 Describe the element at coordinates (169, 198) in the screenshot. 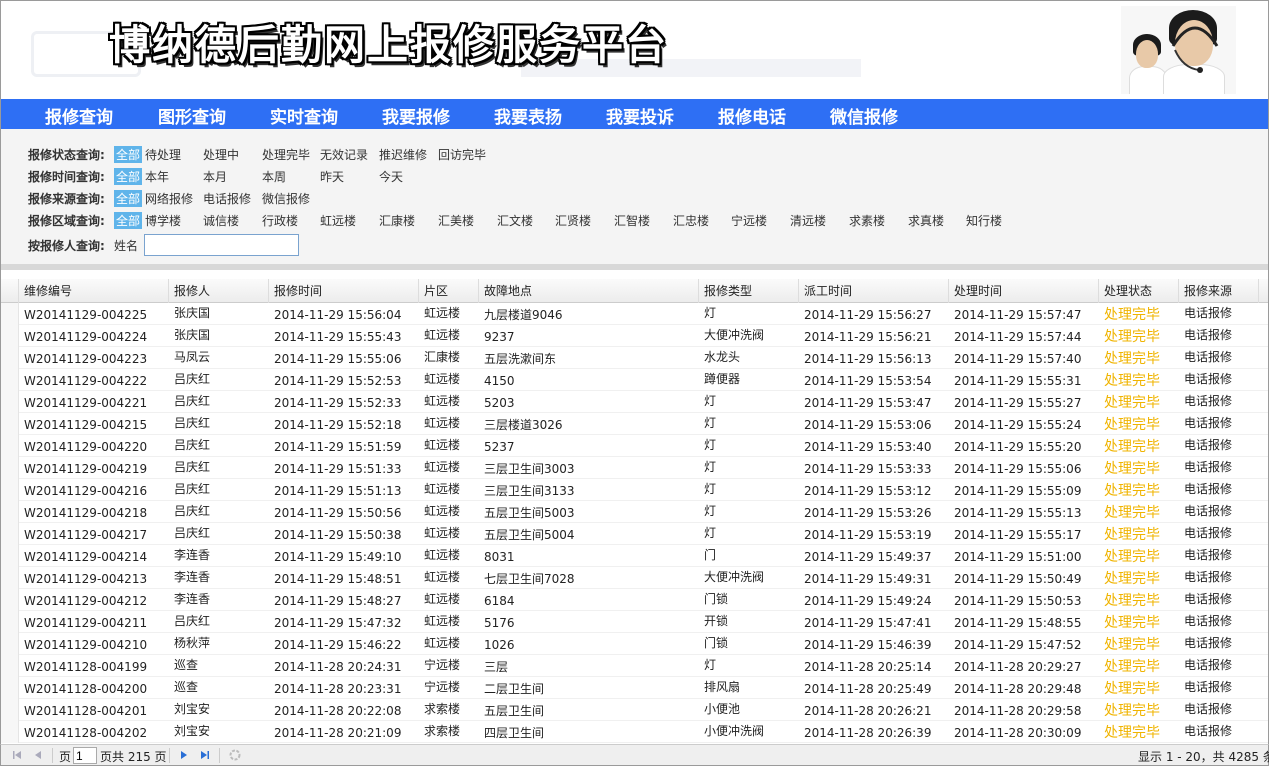

I see `source-filter-web: 网络报修` at that location.